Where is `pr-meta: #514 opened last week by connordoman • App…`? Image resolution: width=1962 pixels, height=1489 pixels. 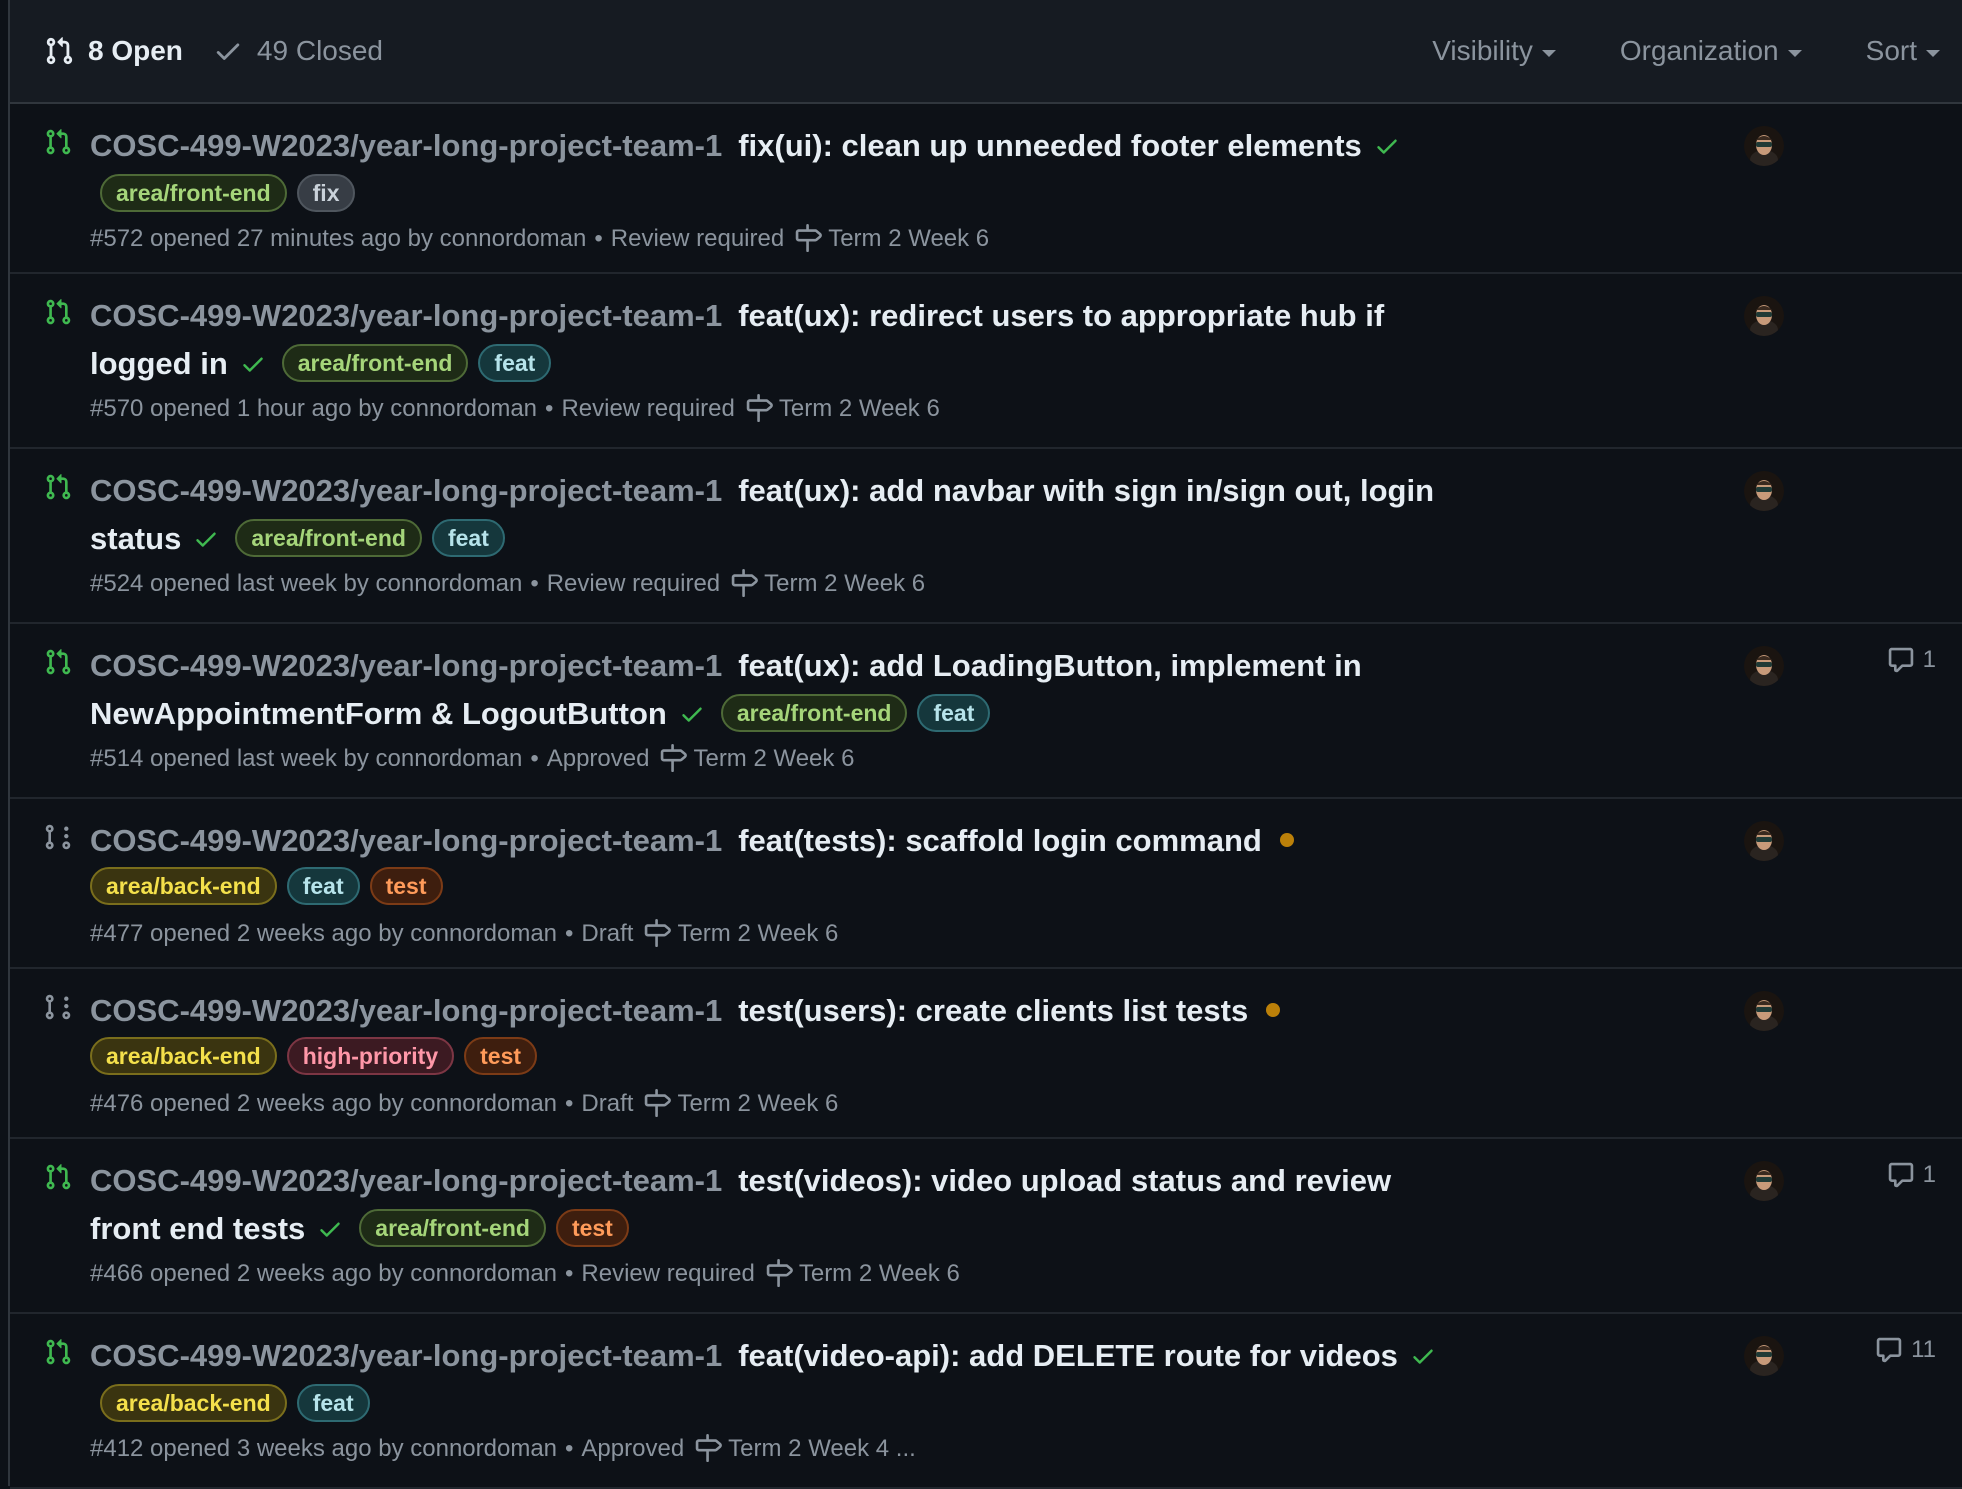
pr-meta: #514 opened last week by connordoman • App… is located at coordinates (780, 759).